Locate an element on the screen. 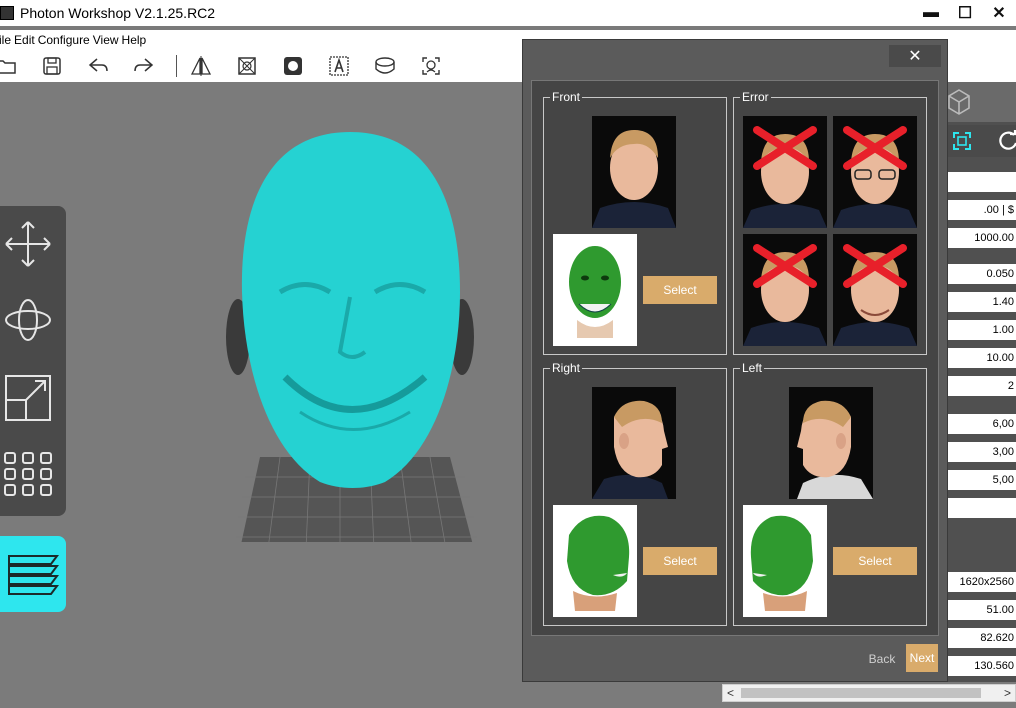 The image size is (1016, 708). hollow-icon is located at coordinates (247, 66).